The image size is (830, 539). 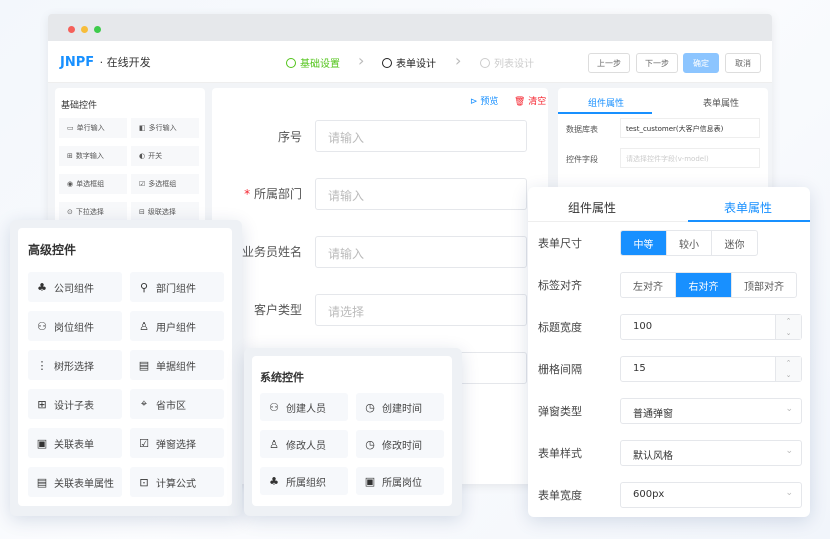 I want to click on department-input: 请输入, so click(x=421, y=194).